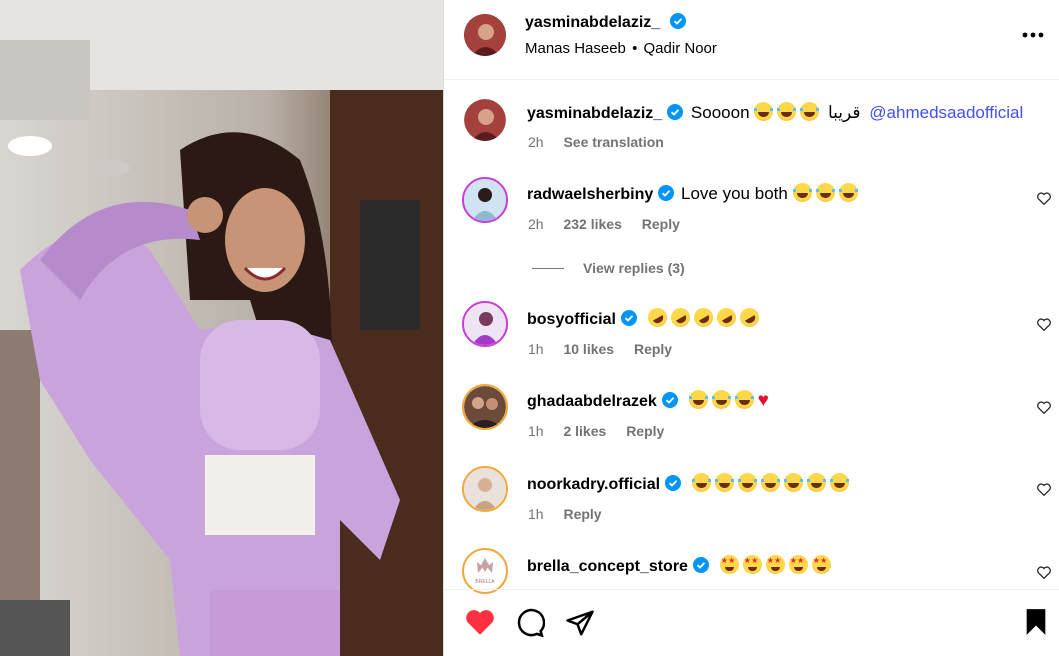 Image resolution: width=1059 pixels, height=656 pixels. I want to click on comment-username: bosyofficial, so click(571, 319).